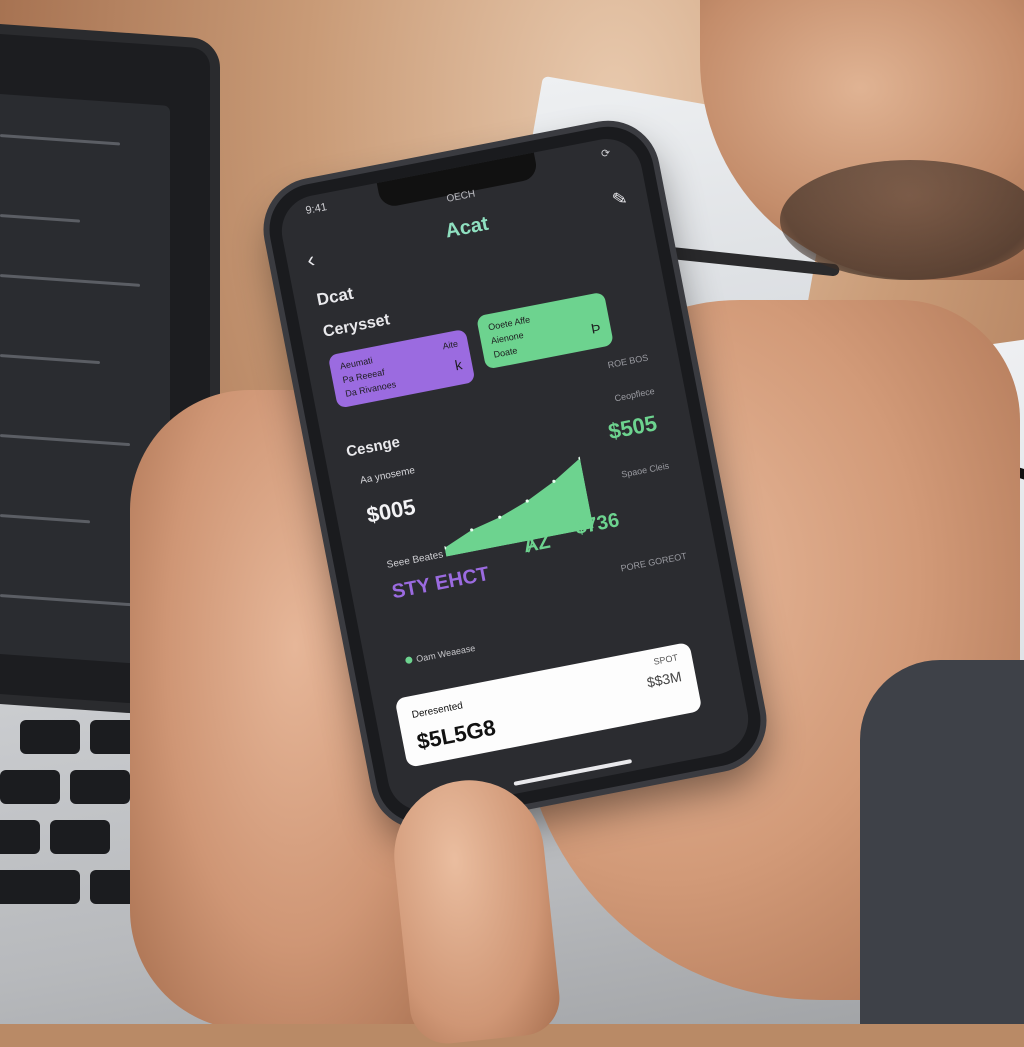  What do you see at coordinates (902, 220) in the screenshot?
I see `person-beard` at bounding box center [902, 220].